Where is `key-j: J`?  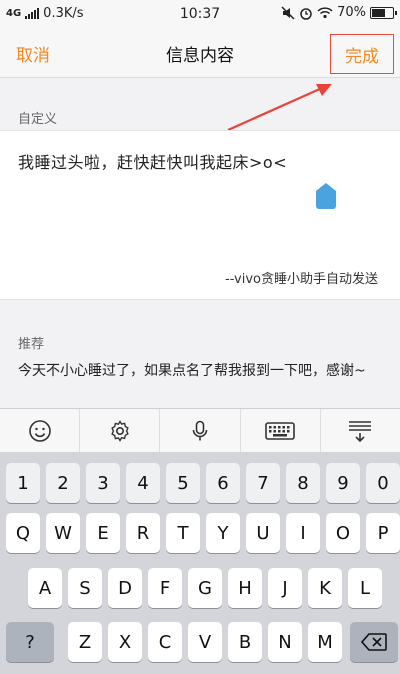
key-j: J is located at coordinates (285, 588).